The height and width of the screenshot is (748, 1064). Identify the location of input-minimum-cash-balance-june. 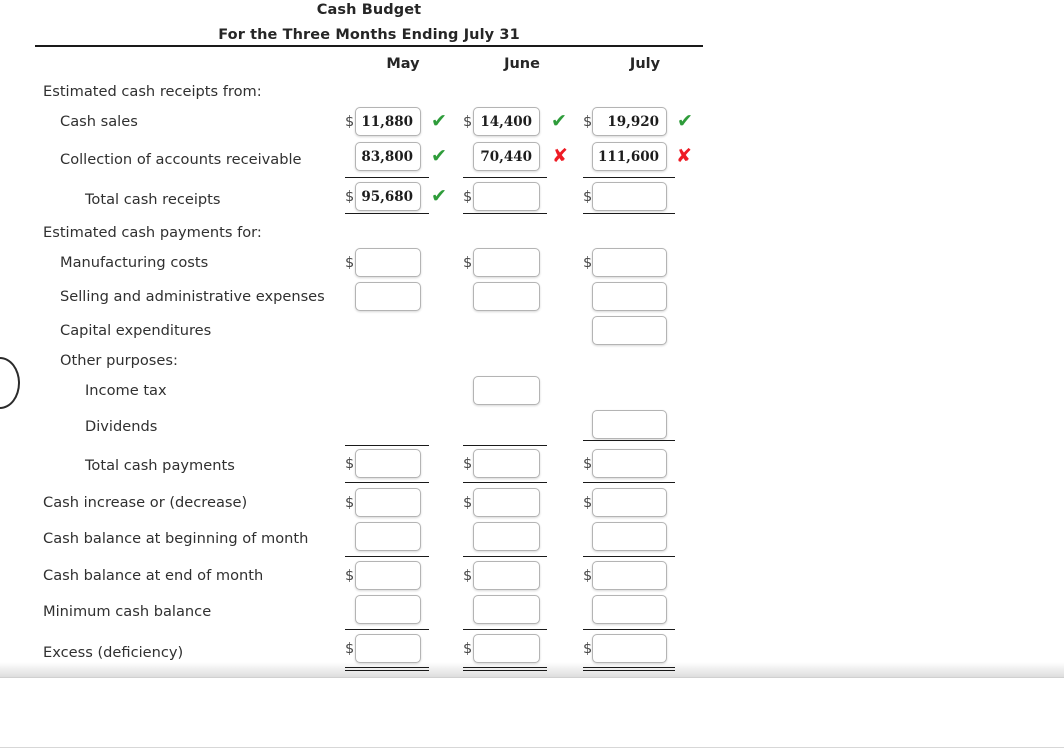
(506, 609).